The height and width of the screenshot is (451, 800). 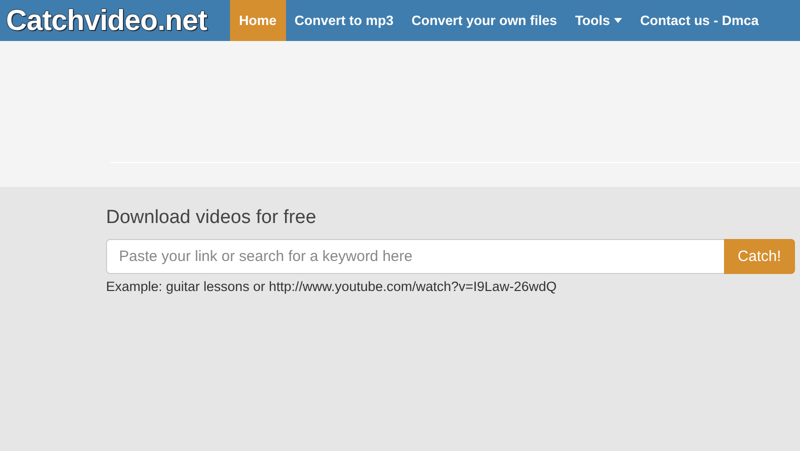 What do you see at coordinates (344, 20) in the screenshot?
I see `nav-link: Convert to mp3` at bounding box center [344, 20].